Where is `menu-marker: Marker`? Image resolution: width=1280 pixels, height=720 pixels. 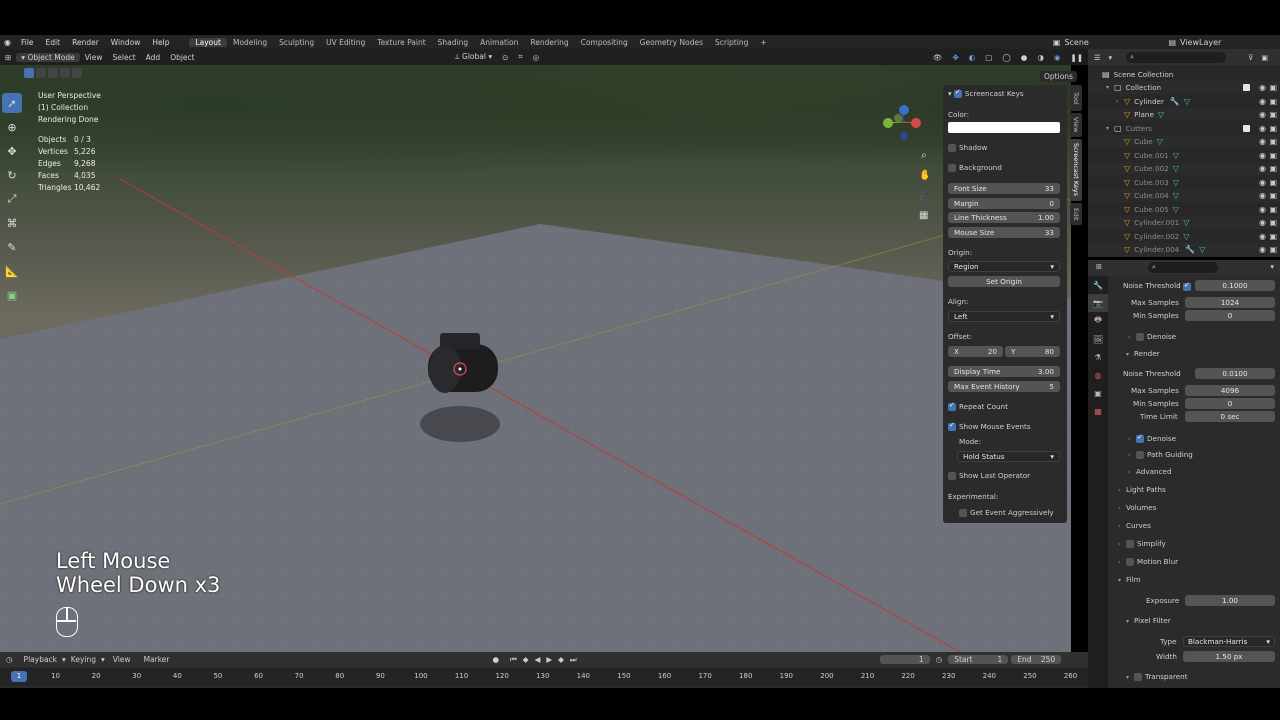 menu-marker: Marker is located at coordinates (157, 659).